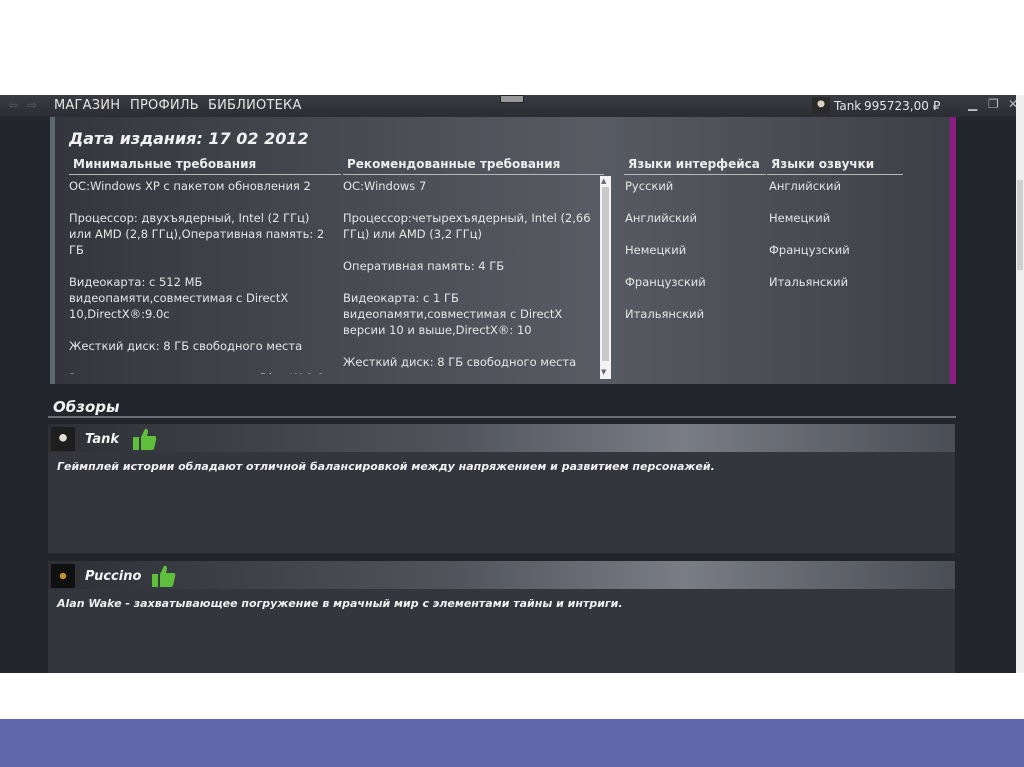  What do you see at coordinates (809, 250) in the screenshot?
I see `voice-lang-item: Французский` at bounding box center [809, 250].